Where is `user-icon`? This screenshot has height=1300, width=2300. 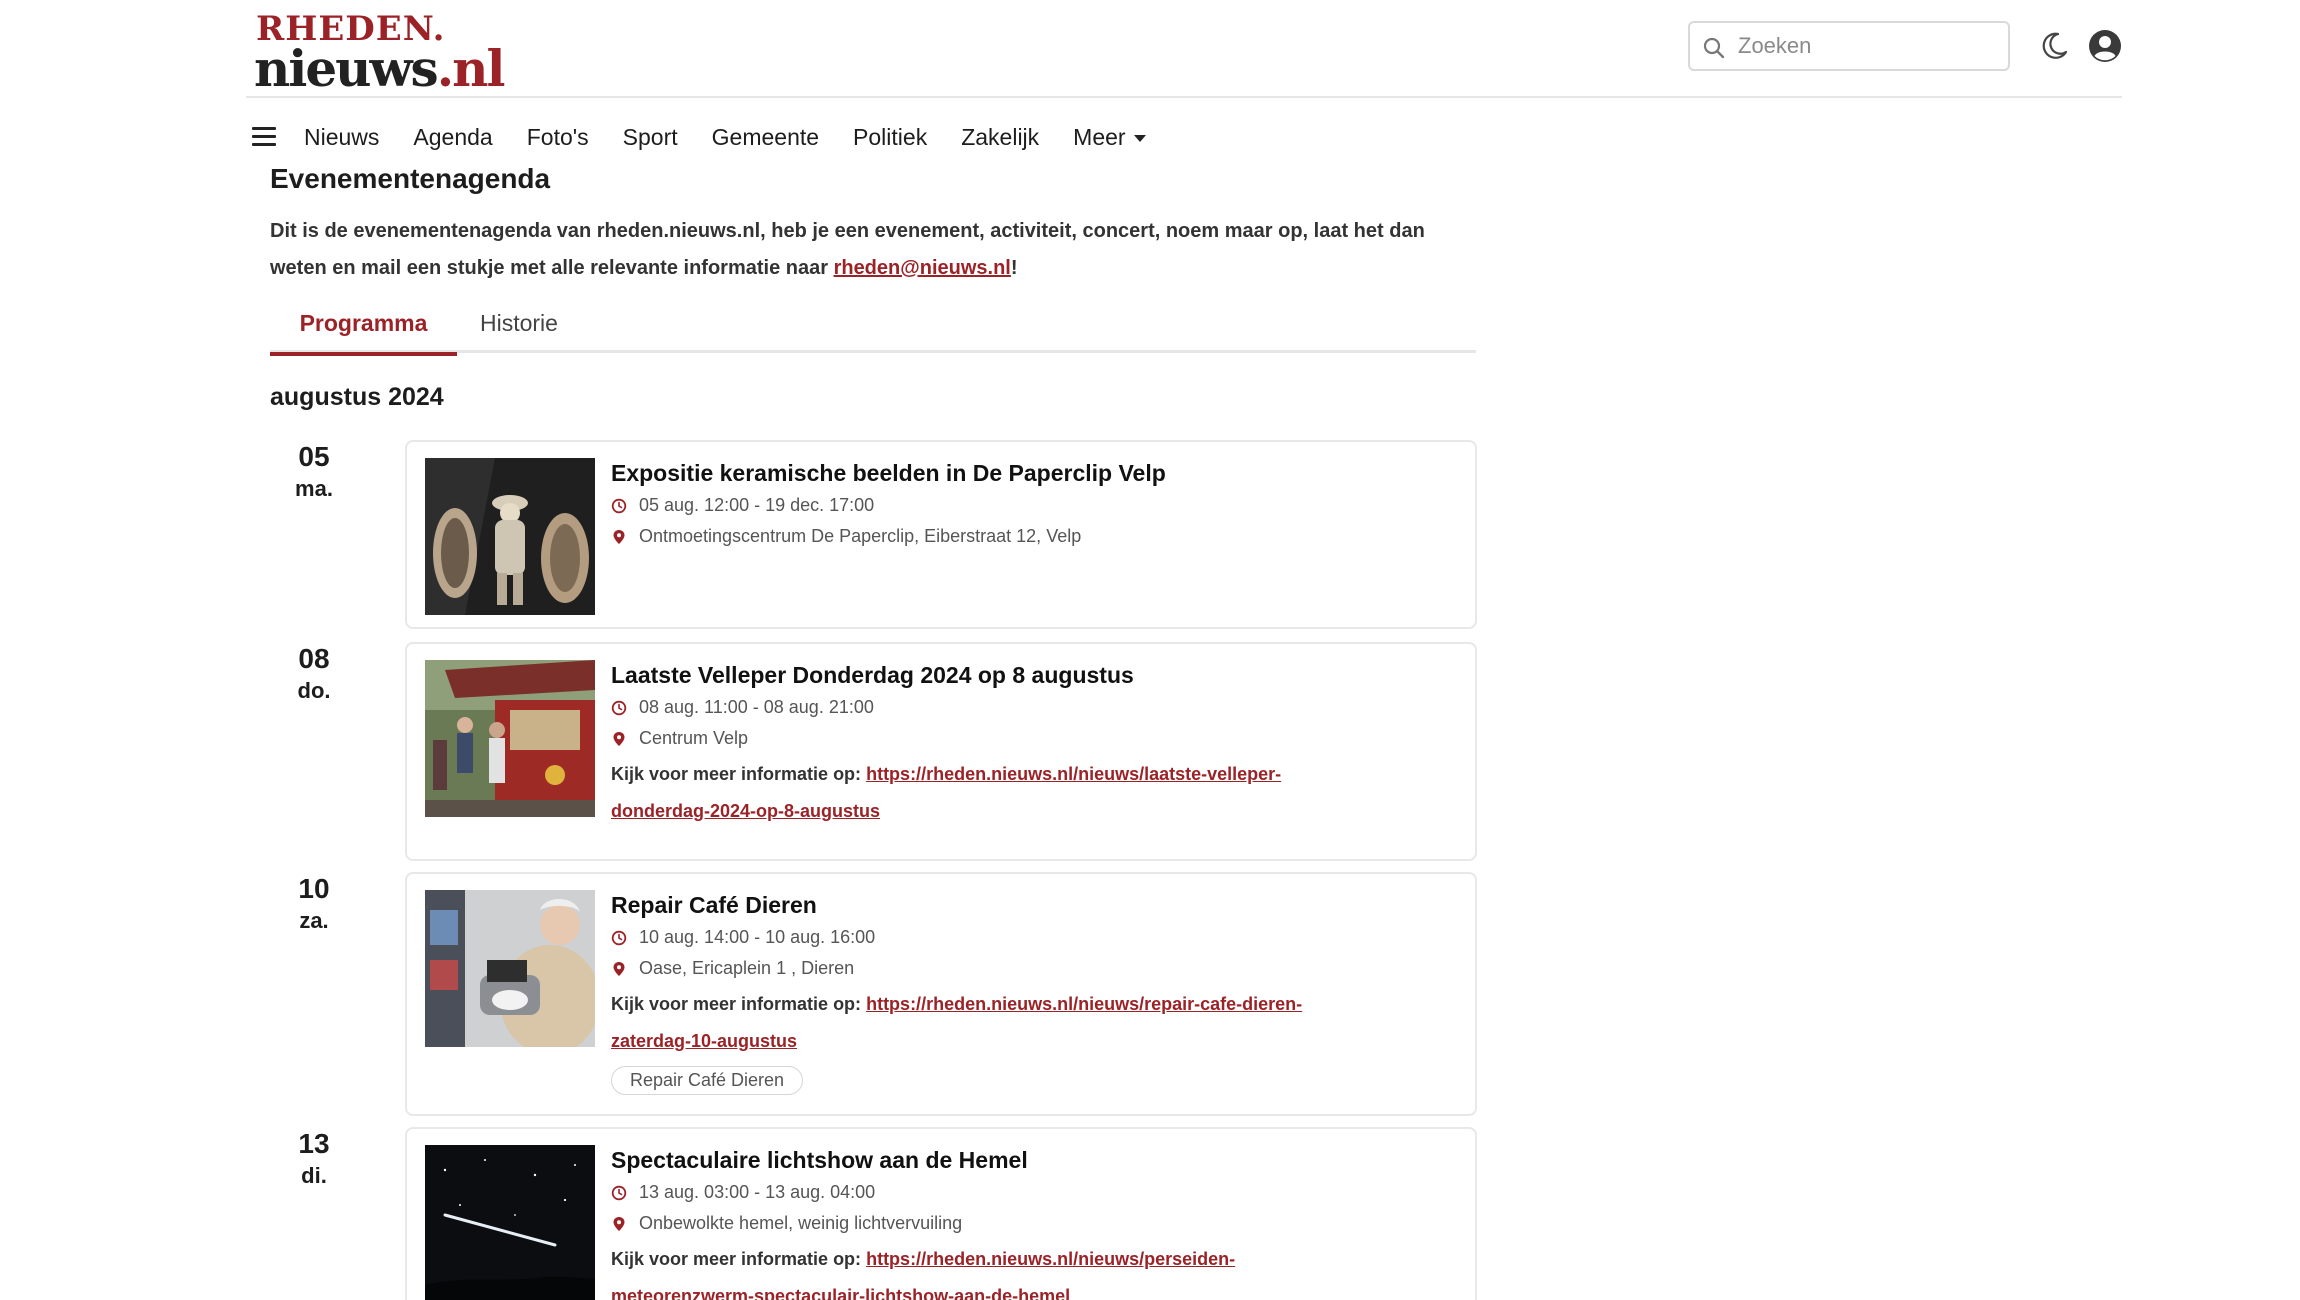
user-icon is located at coordinates (2105, 46).